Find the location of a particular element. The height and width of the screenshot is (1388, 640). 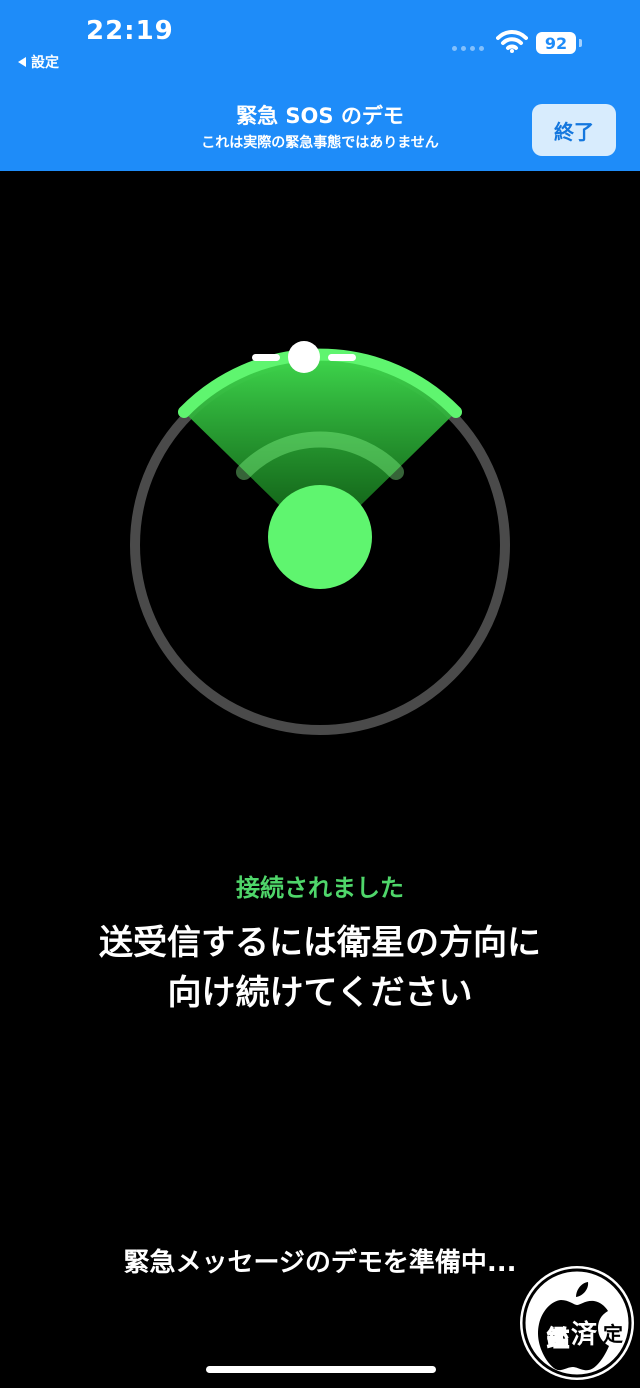

back-label: 設定 is located at coordinates (45, 63).